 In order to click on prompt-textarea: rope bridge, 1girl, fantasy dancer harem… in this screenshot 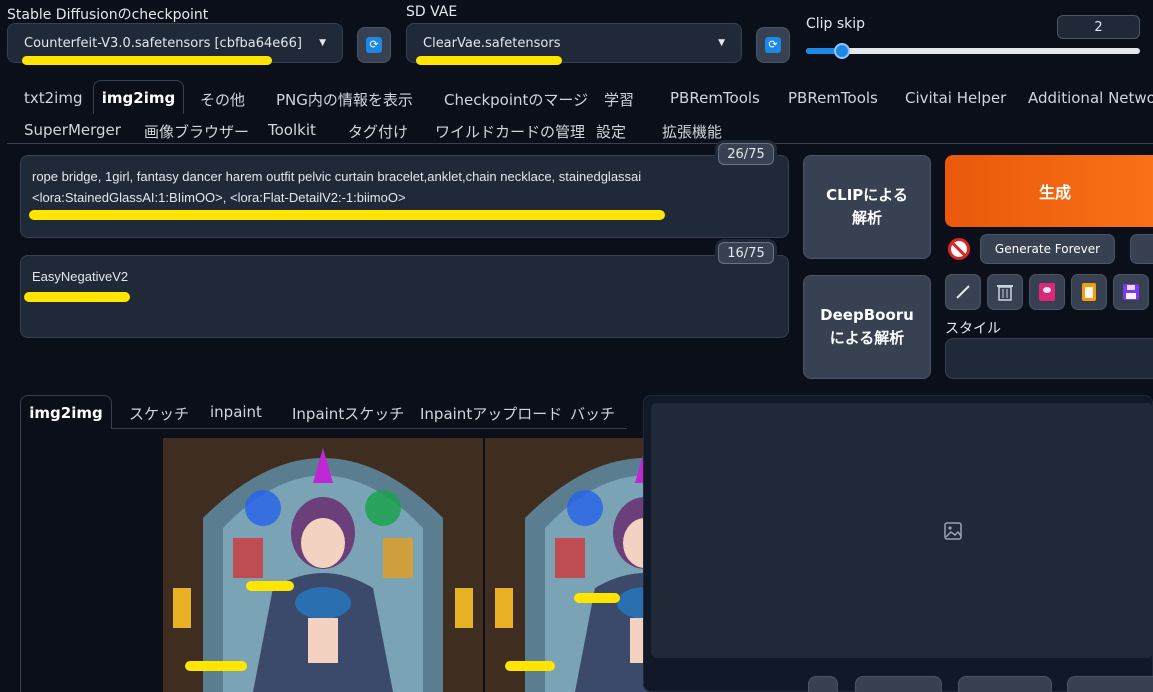, I will do `click(404, 196)`.